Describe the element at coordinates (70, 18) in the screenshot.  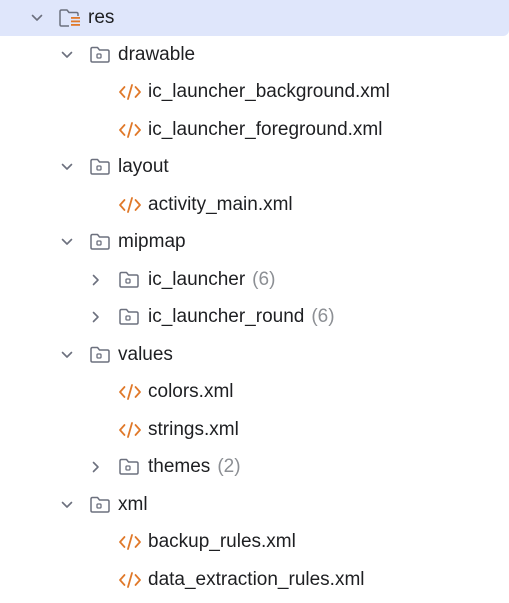
I see `resource-folder-icon` at that location.